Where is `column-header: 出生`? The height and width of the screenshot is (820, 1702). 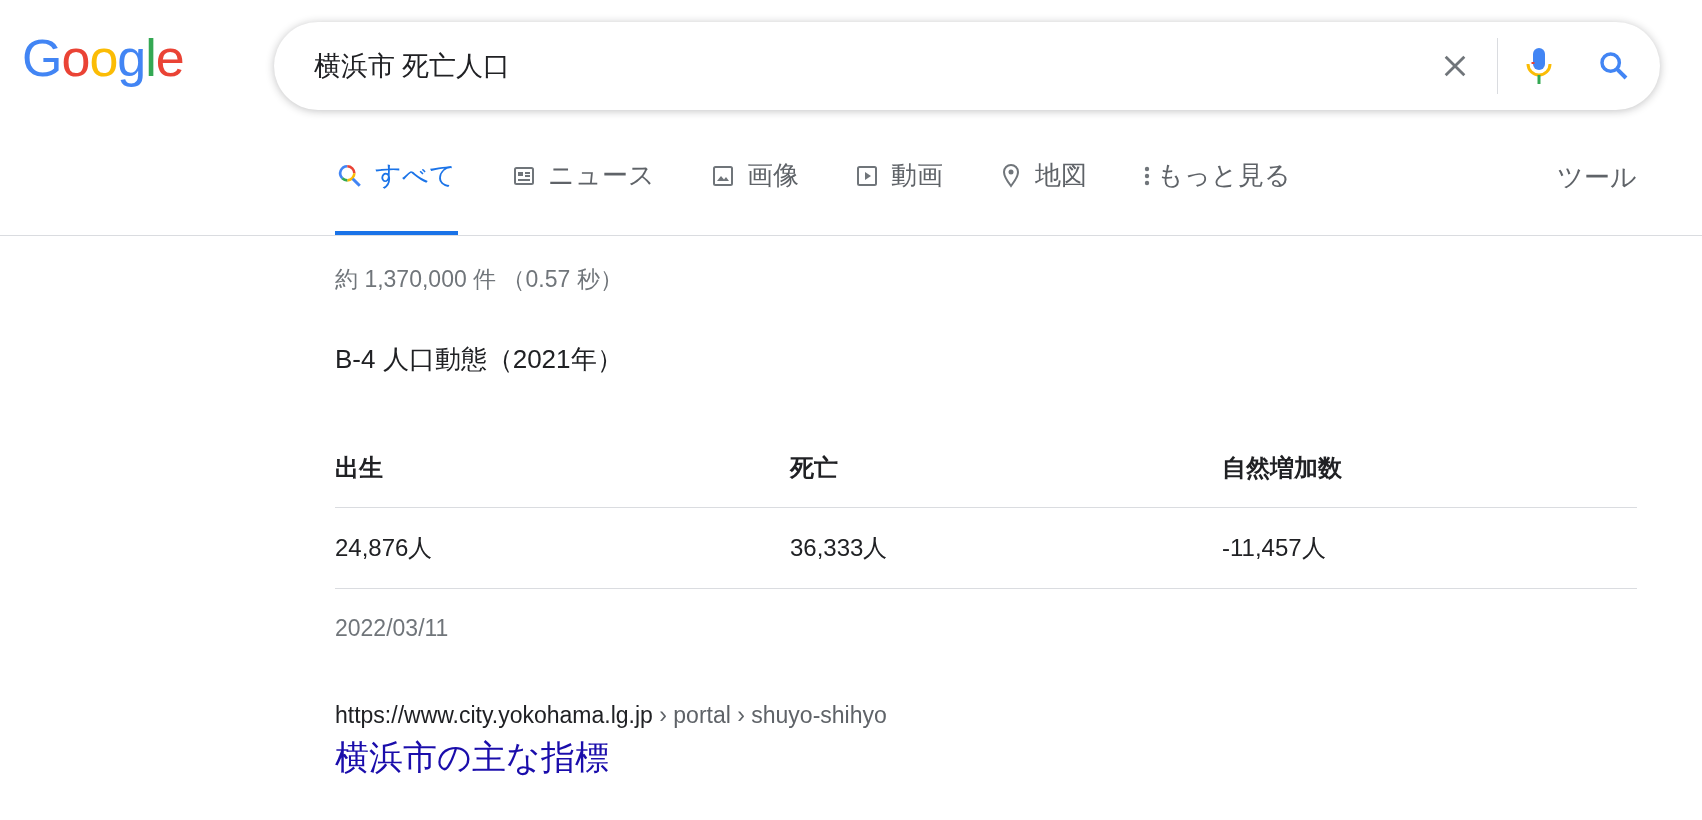
column-header: 出生 is located at coordinates (562, 468).